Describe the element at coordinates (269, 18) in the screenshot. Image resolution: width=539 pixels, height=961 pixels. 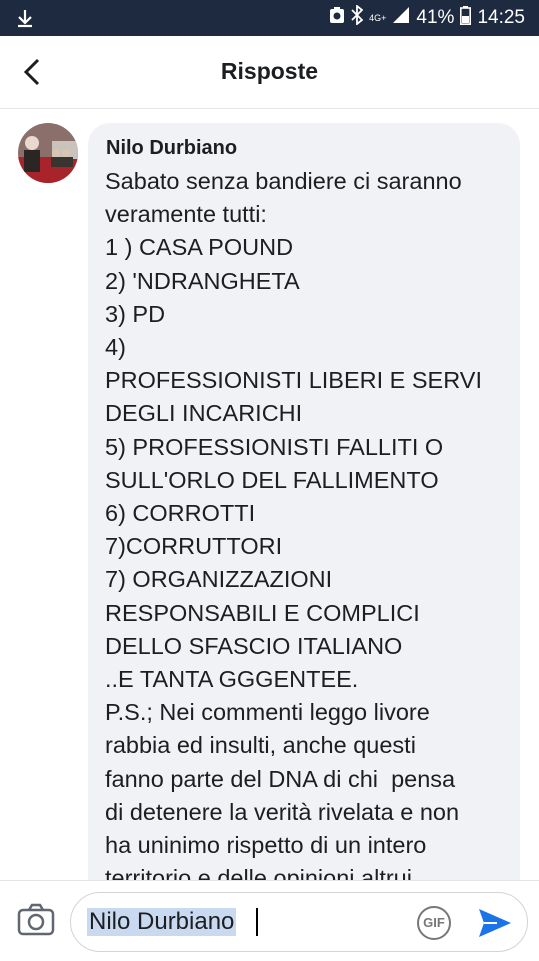
I see `status-bar: 4G+ 41% 14:25` at that location.